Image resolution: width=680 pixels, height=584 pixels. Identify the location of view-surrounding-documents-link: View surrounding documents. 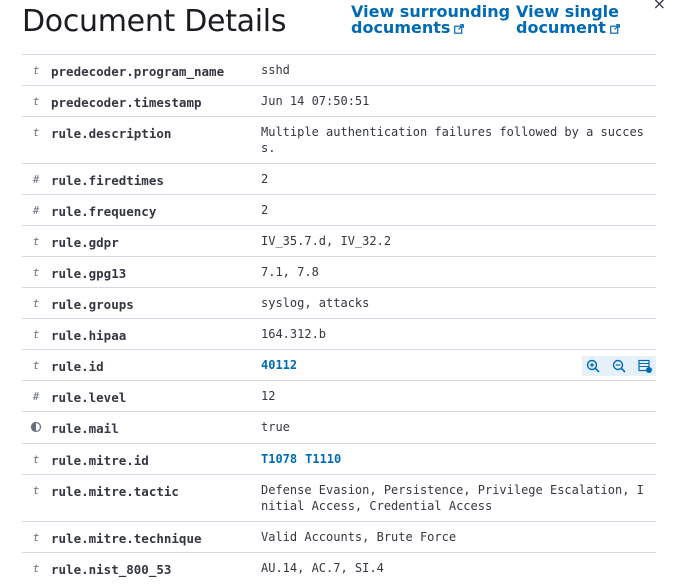
(430, 20).